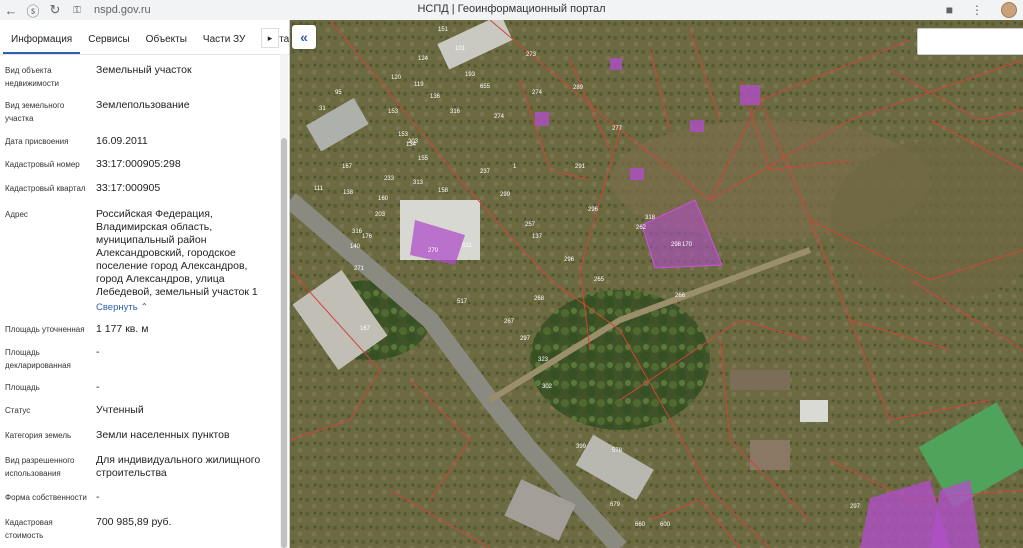 The height and width of the screenshot is (548, 1023). I want to click on parcel-number-label: 302, so click(547, 387).